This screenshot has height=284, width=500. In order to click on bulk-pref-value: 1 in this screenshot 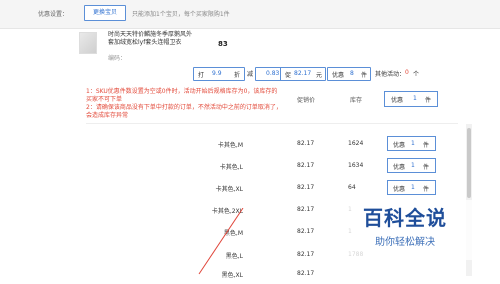, I will do `click(415, 98)`.